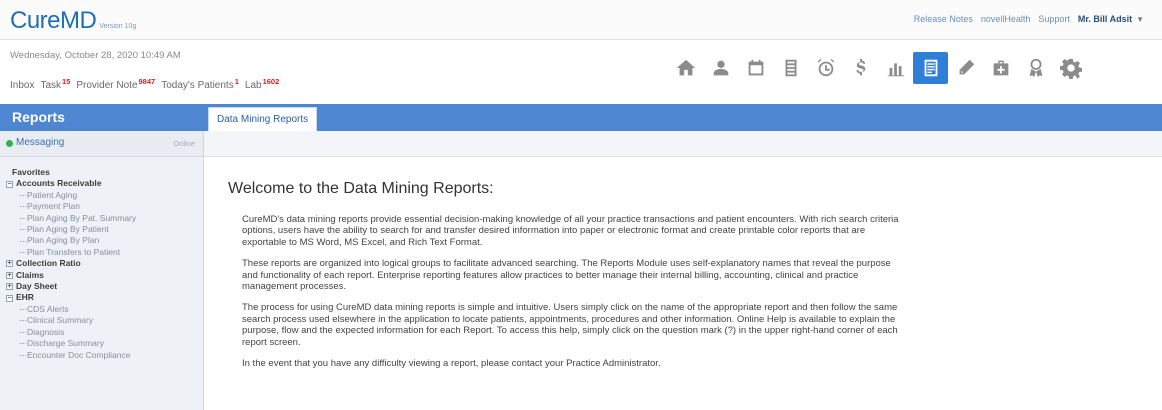 Image resolution: width=1162 pixels, height=410 pixels. I want to click on tree-item: Encounter Doc Compliance, so click(104, 355).